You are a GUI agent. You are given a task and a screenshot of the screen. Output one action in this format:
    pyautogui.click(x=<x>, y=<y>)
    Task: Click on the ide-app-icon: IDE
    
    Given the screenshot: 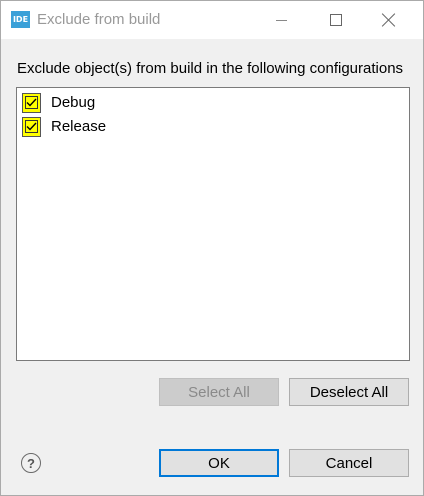 What is the action you would take?
    pyautogui.click(x=20, y=19)
    